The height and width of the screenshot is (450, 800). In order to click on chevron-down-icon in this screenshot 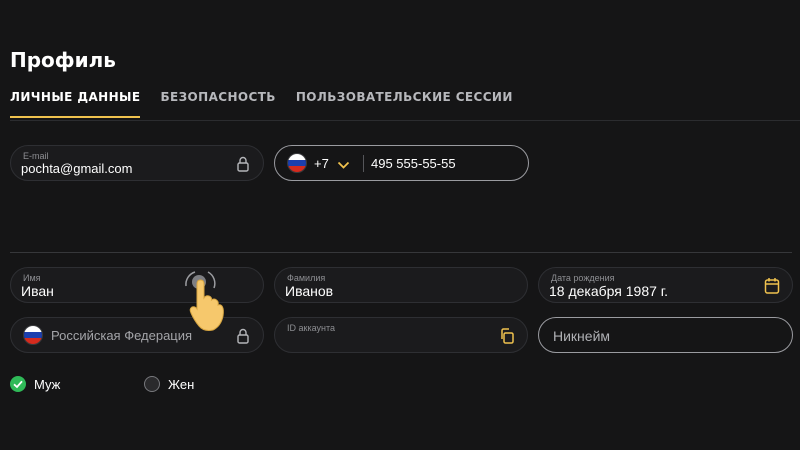, I will do `click(343, 166)`.